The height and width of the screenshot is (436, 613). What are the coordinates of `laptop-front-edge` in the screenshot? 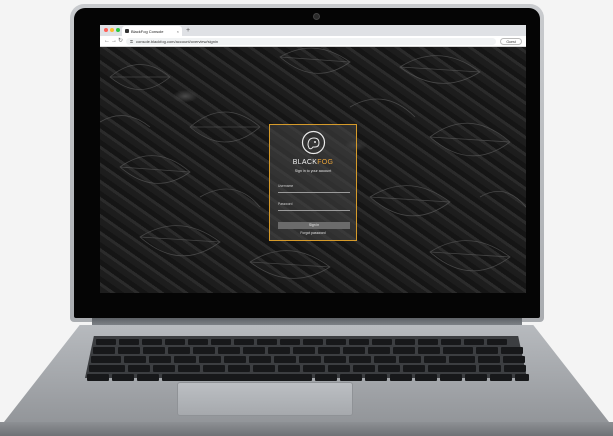 It's located at (306, 429).